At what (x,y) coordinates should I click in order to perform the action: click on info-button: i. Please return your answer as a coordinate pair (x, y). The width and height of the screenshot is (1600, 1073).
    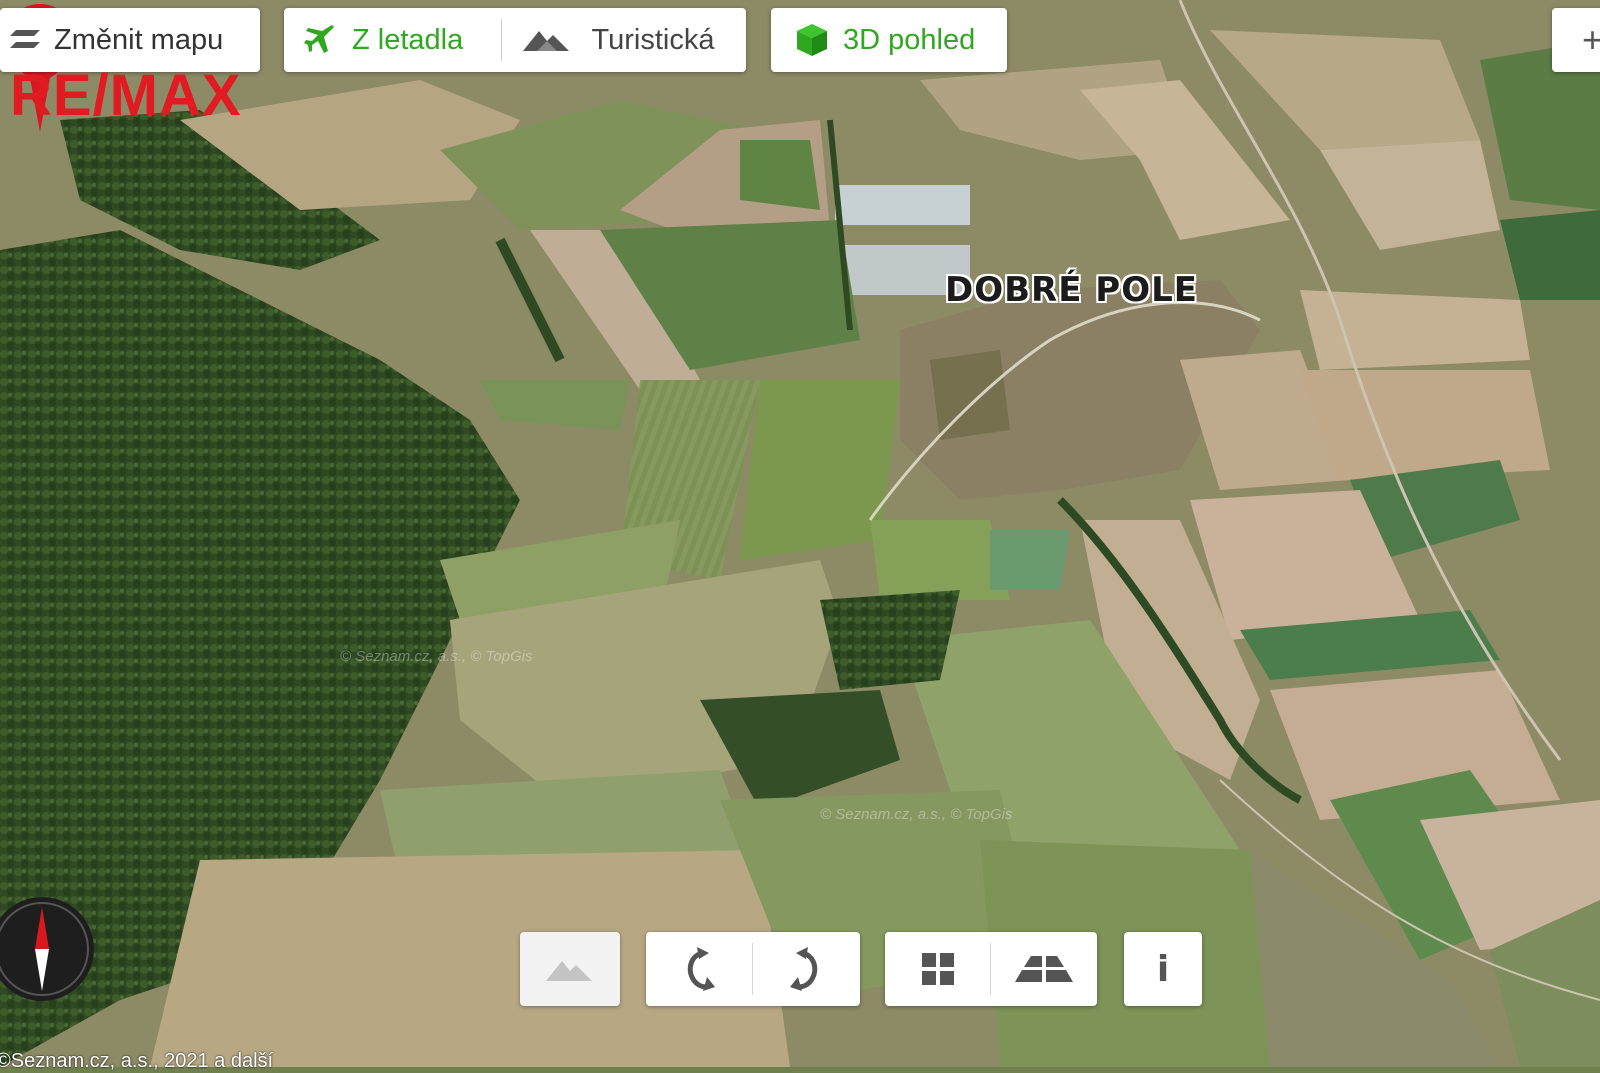
    Looking at the image, I should click on (1163, 969).